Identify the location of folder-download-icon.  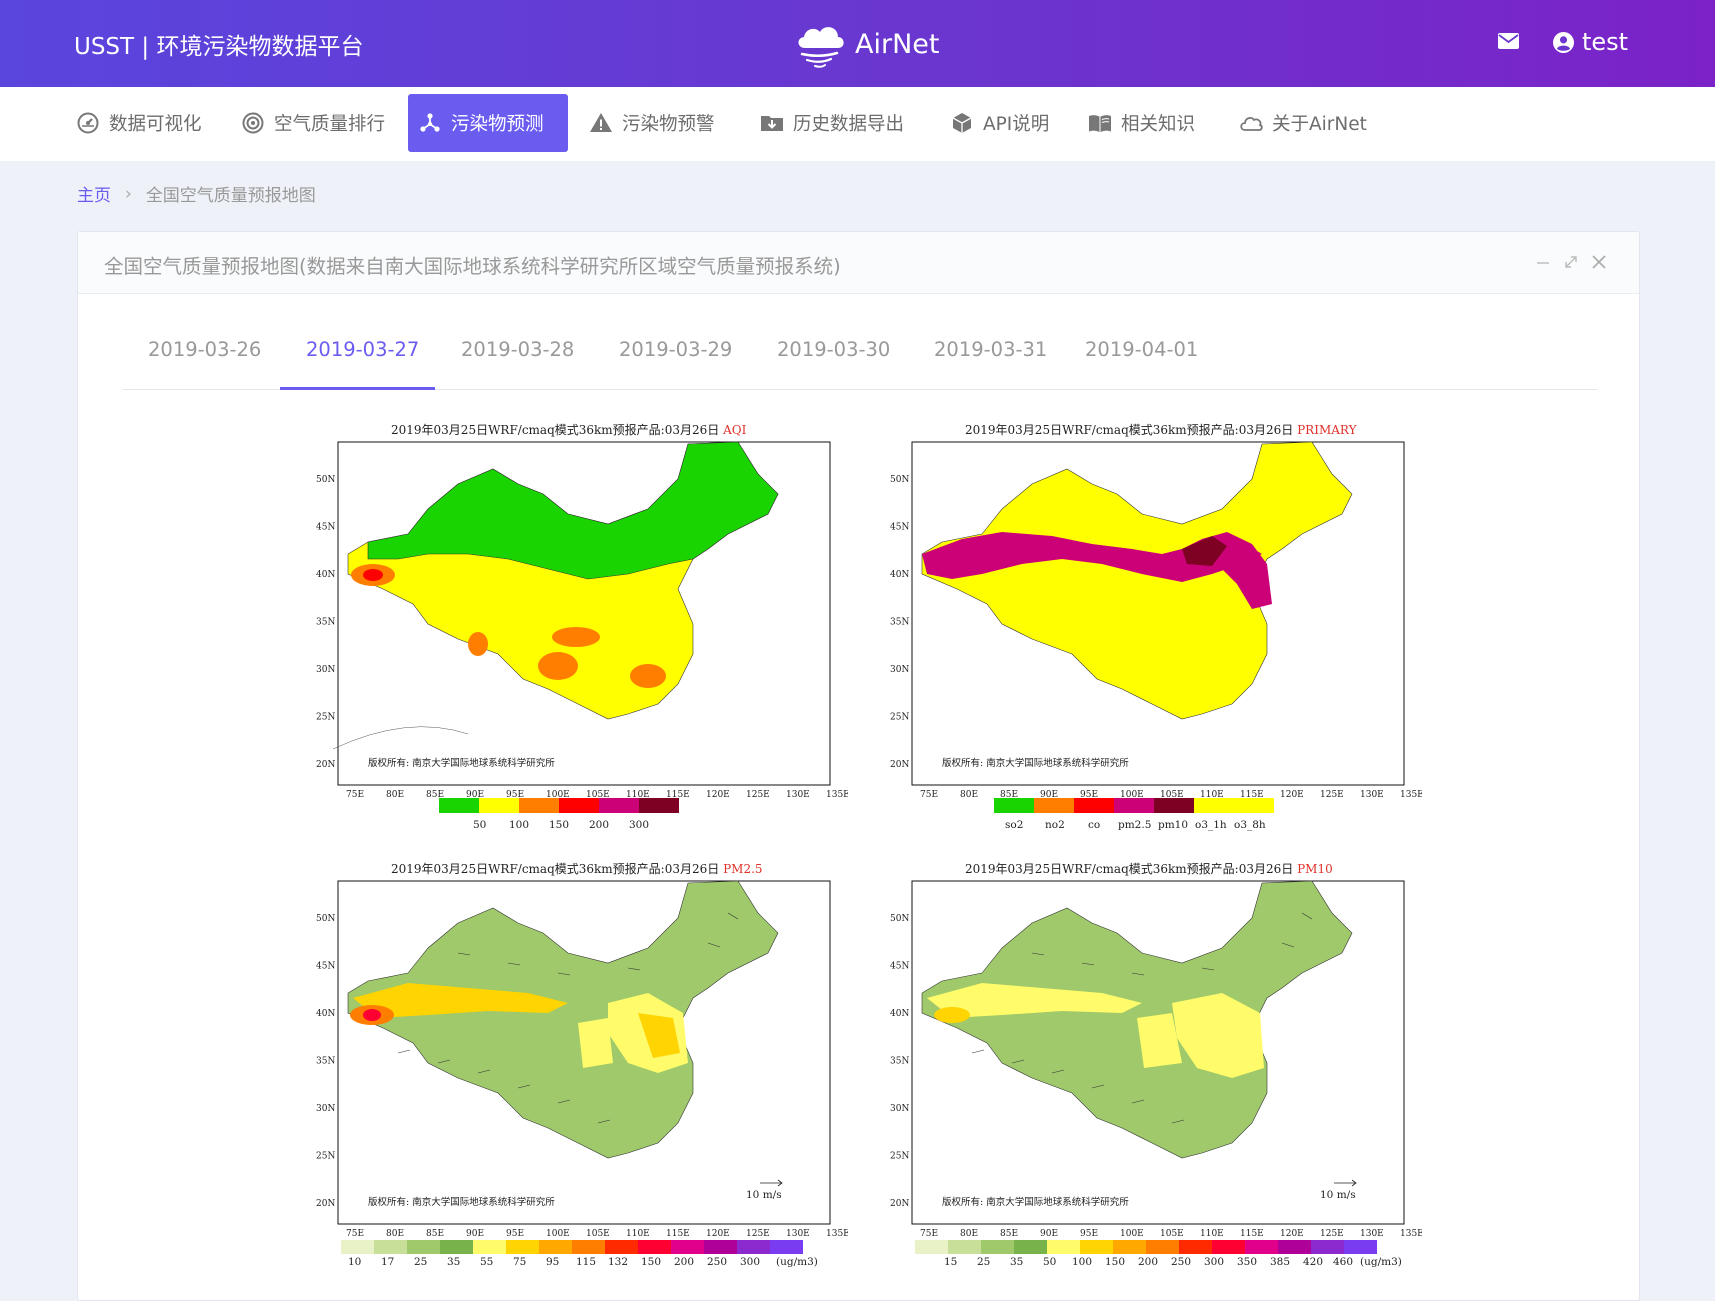
(772, 123).